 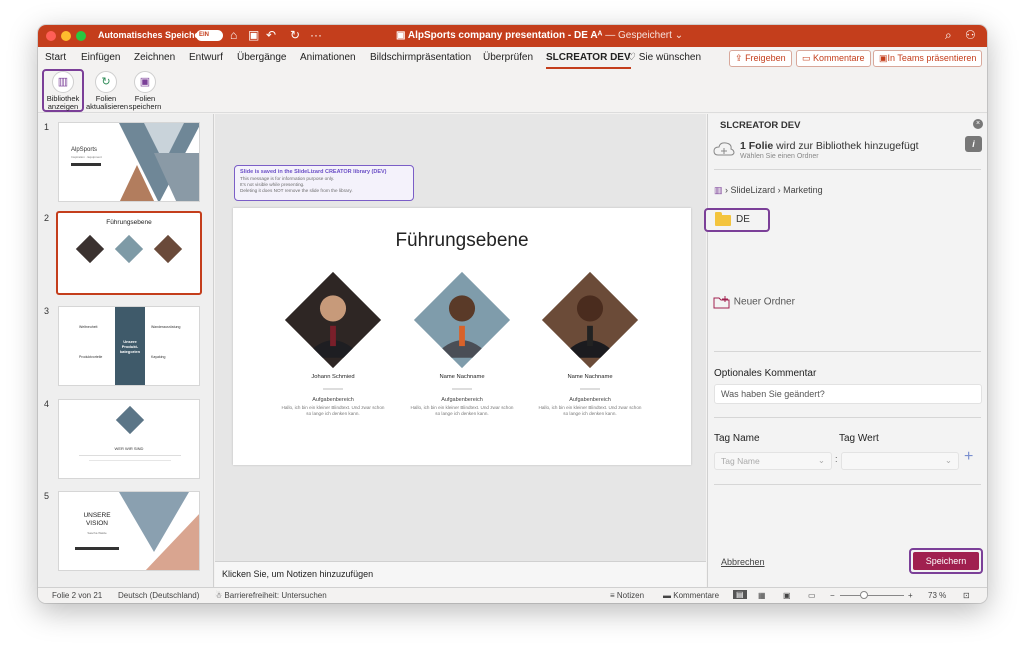 I want to click on reading-view-icon: ▣, so click(x=787, y=595).